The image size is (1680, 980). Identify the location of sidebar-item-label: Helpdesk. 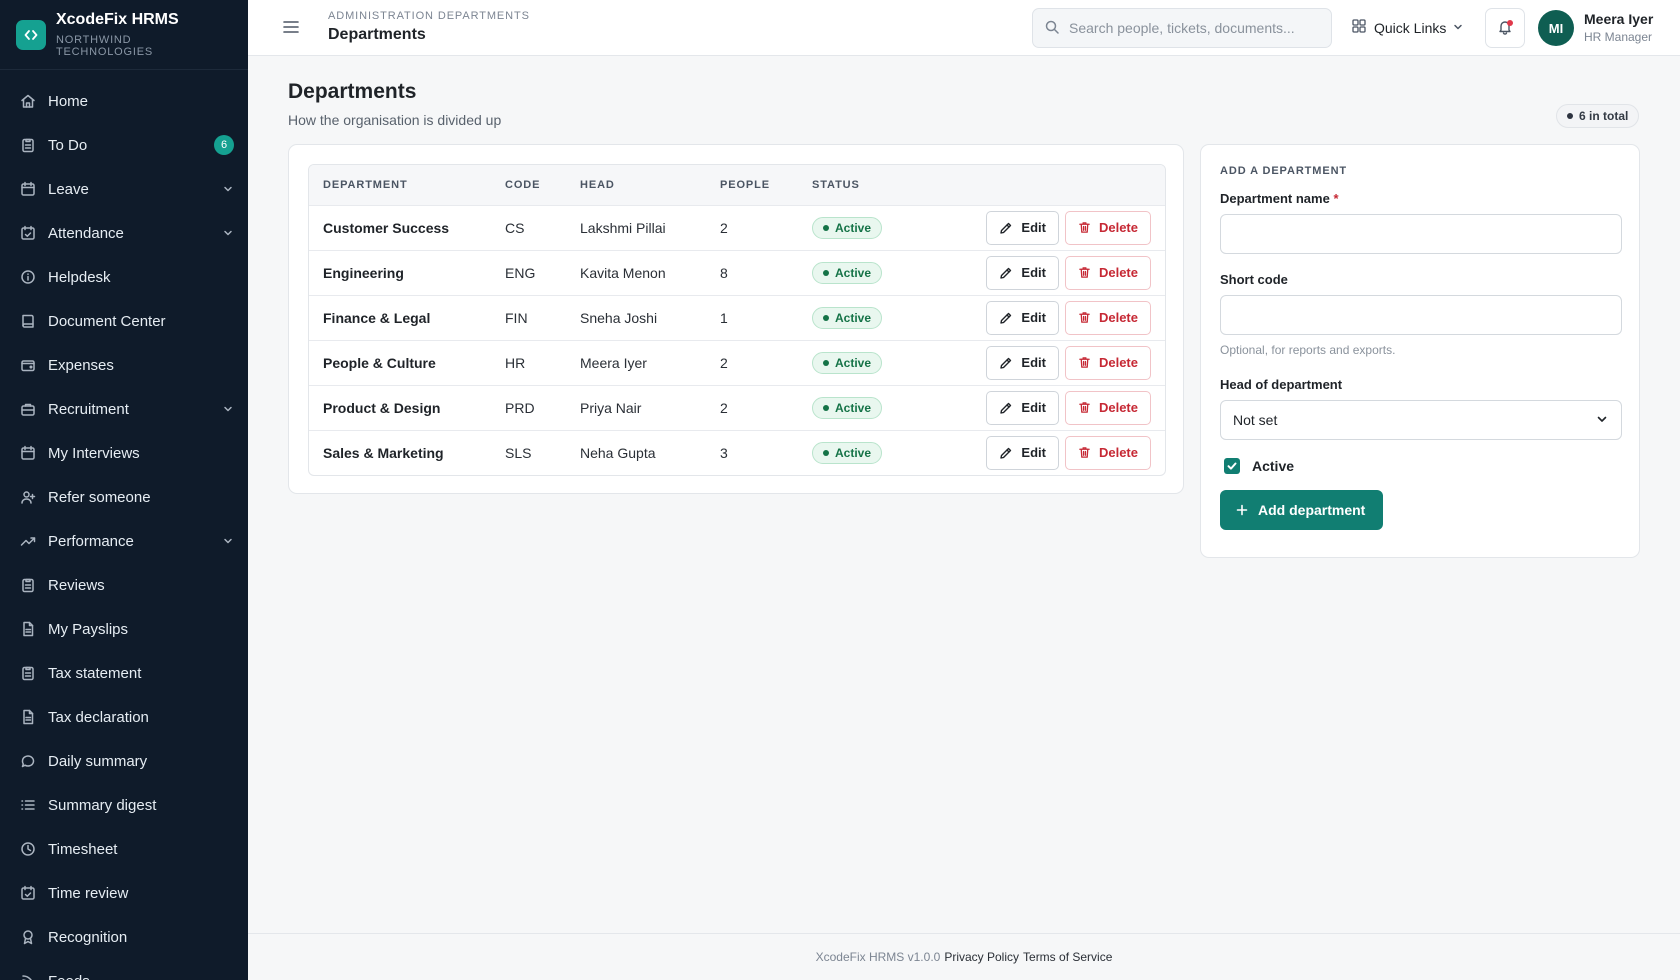
(79, 277).